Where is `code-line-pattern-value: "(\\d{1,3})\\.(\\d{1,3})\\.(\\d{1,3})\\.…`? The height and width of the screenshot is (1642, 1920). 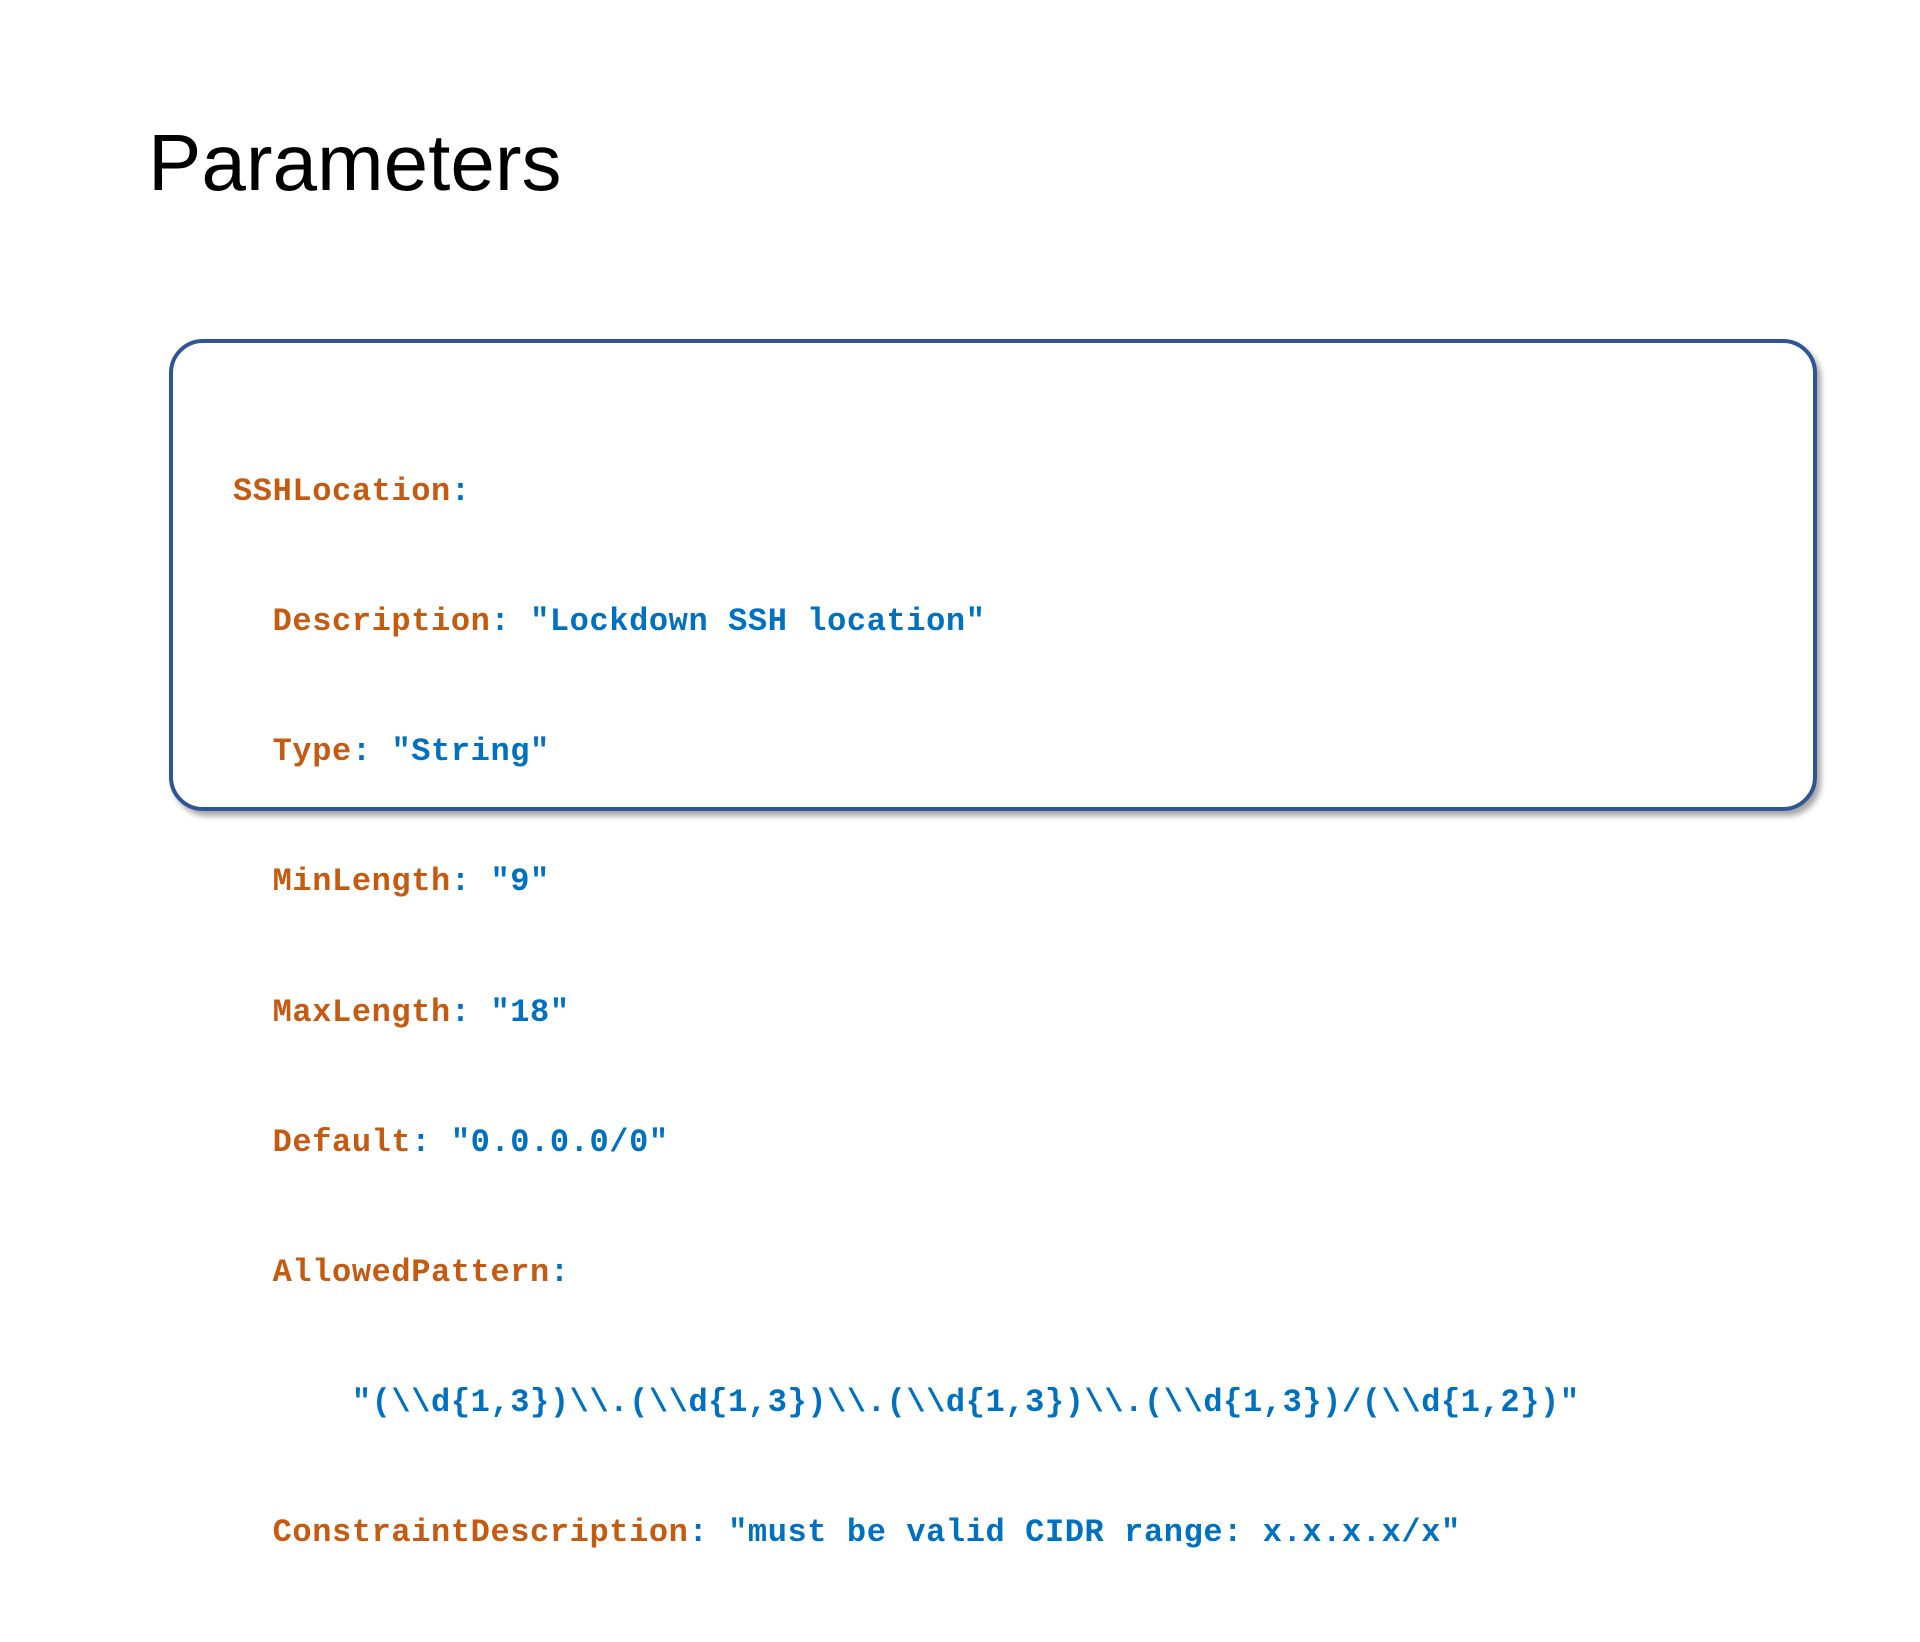 code-line-pattern-value: "(\\d{1,3})\\.(\\d{1,3})\\.(\\d{1,3})\\.… is located at coordinates (906, 1402).